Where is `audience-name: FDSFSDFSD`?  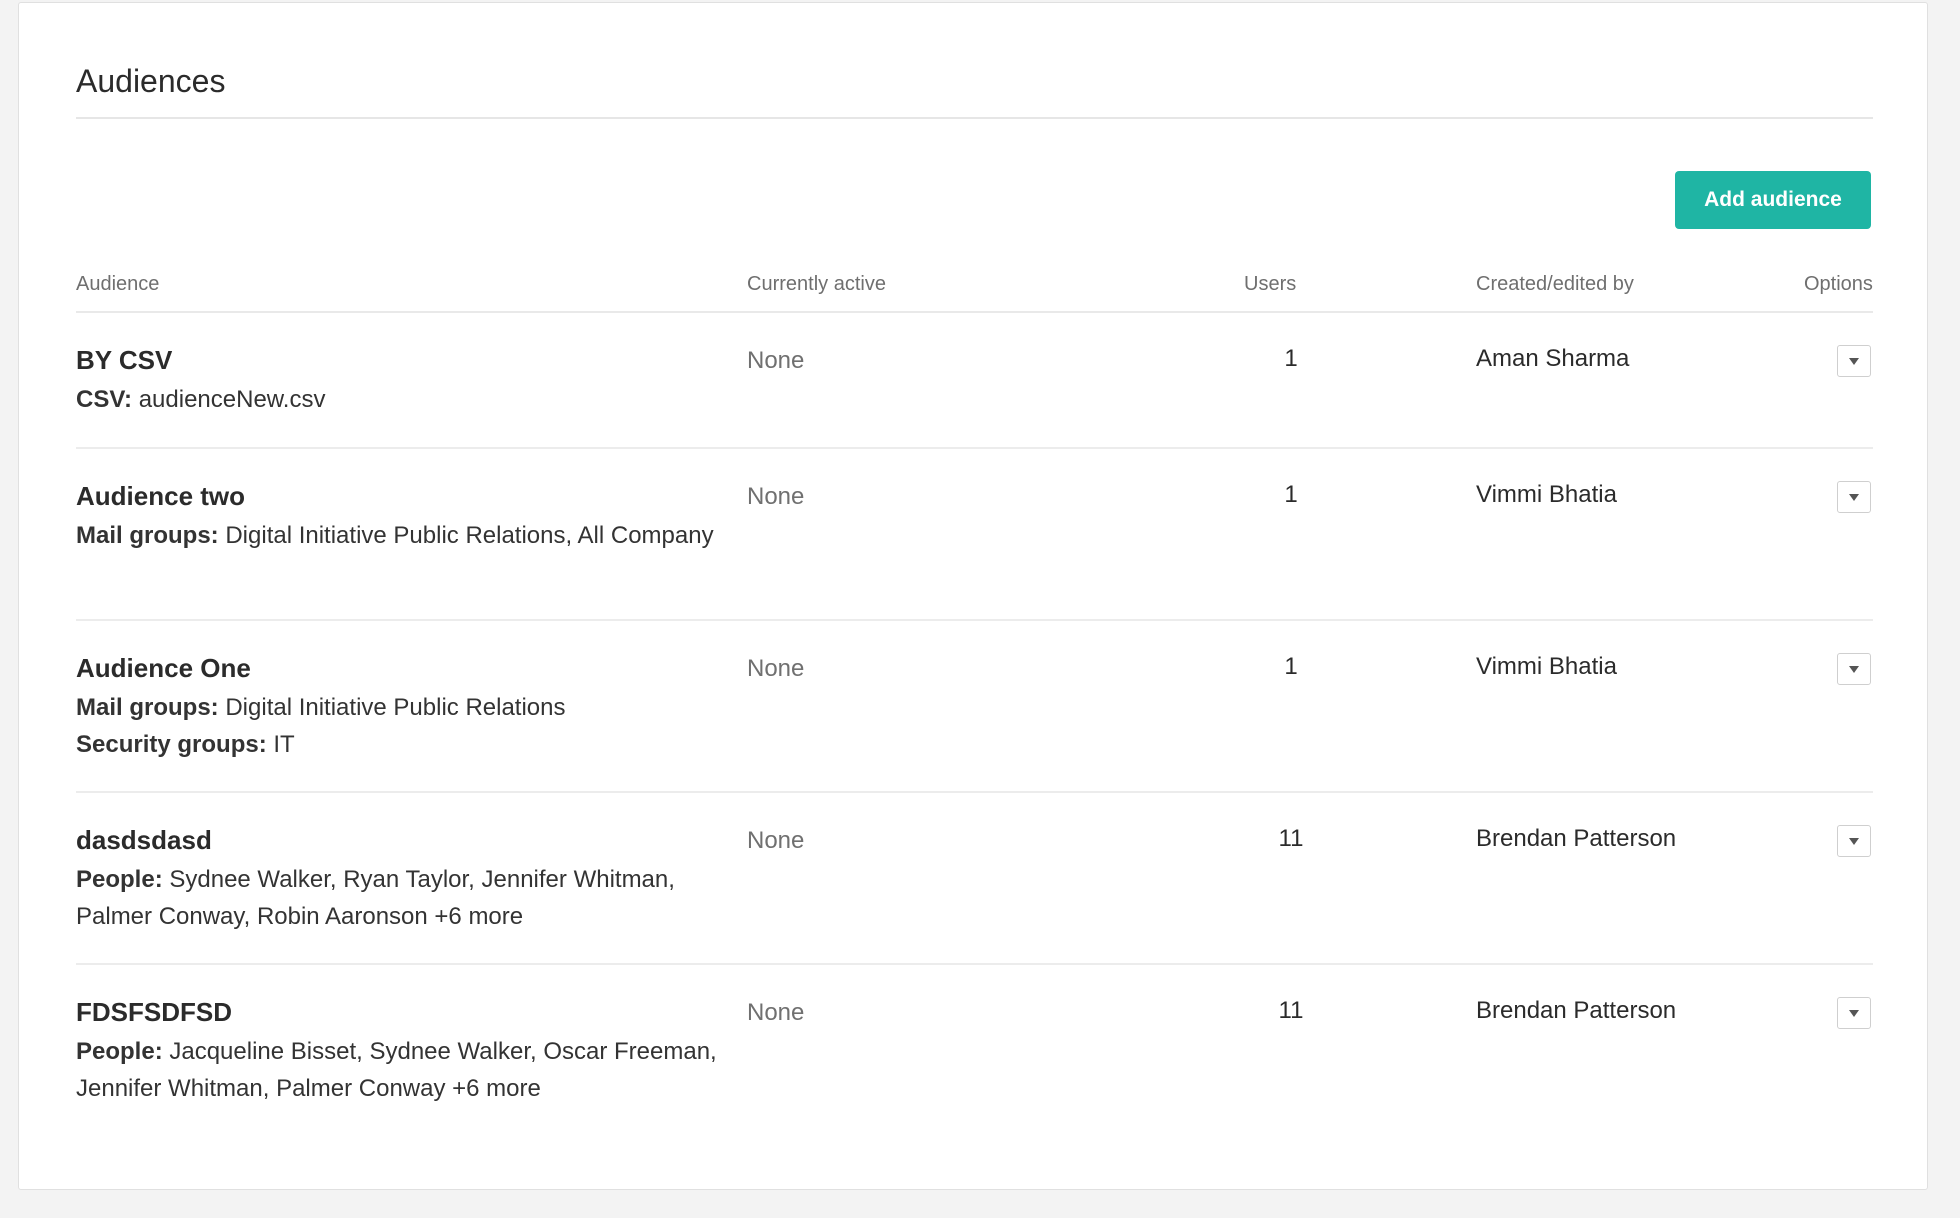
audience-name: FDSFSDFSD is located at coordinates (154, 1012).